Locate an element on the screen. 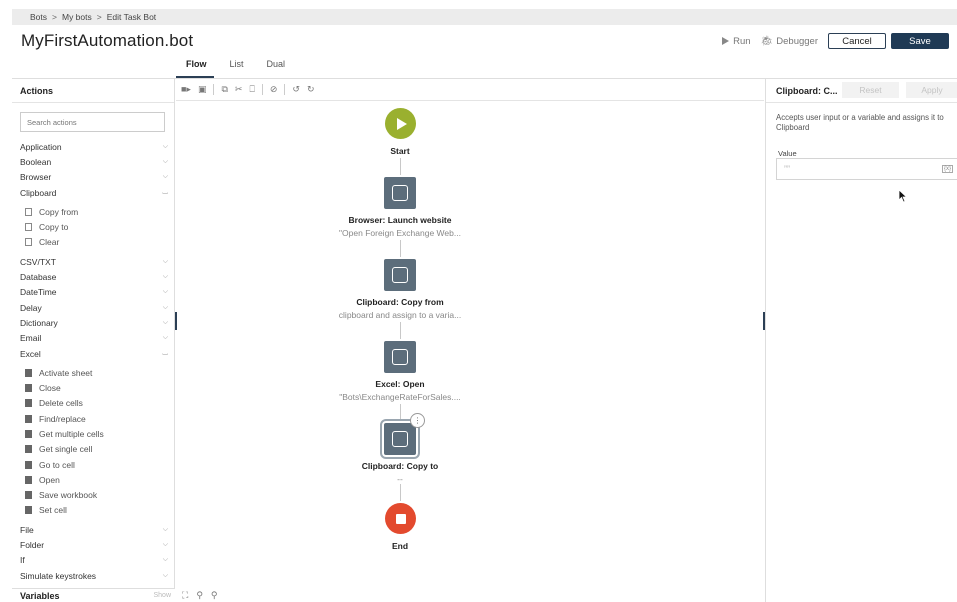 Image resolution: width=957 pixels, height=602 pixels. action-set-cell: Set cell is located at coordinates (94, 510).